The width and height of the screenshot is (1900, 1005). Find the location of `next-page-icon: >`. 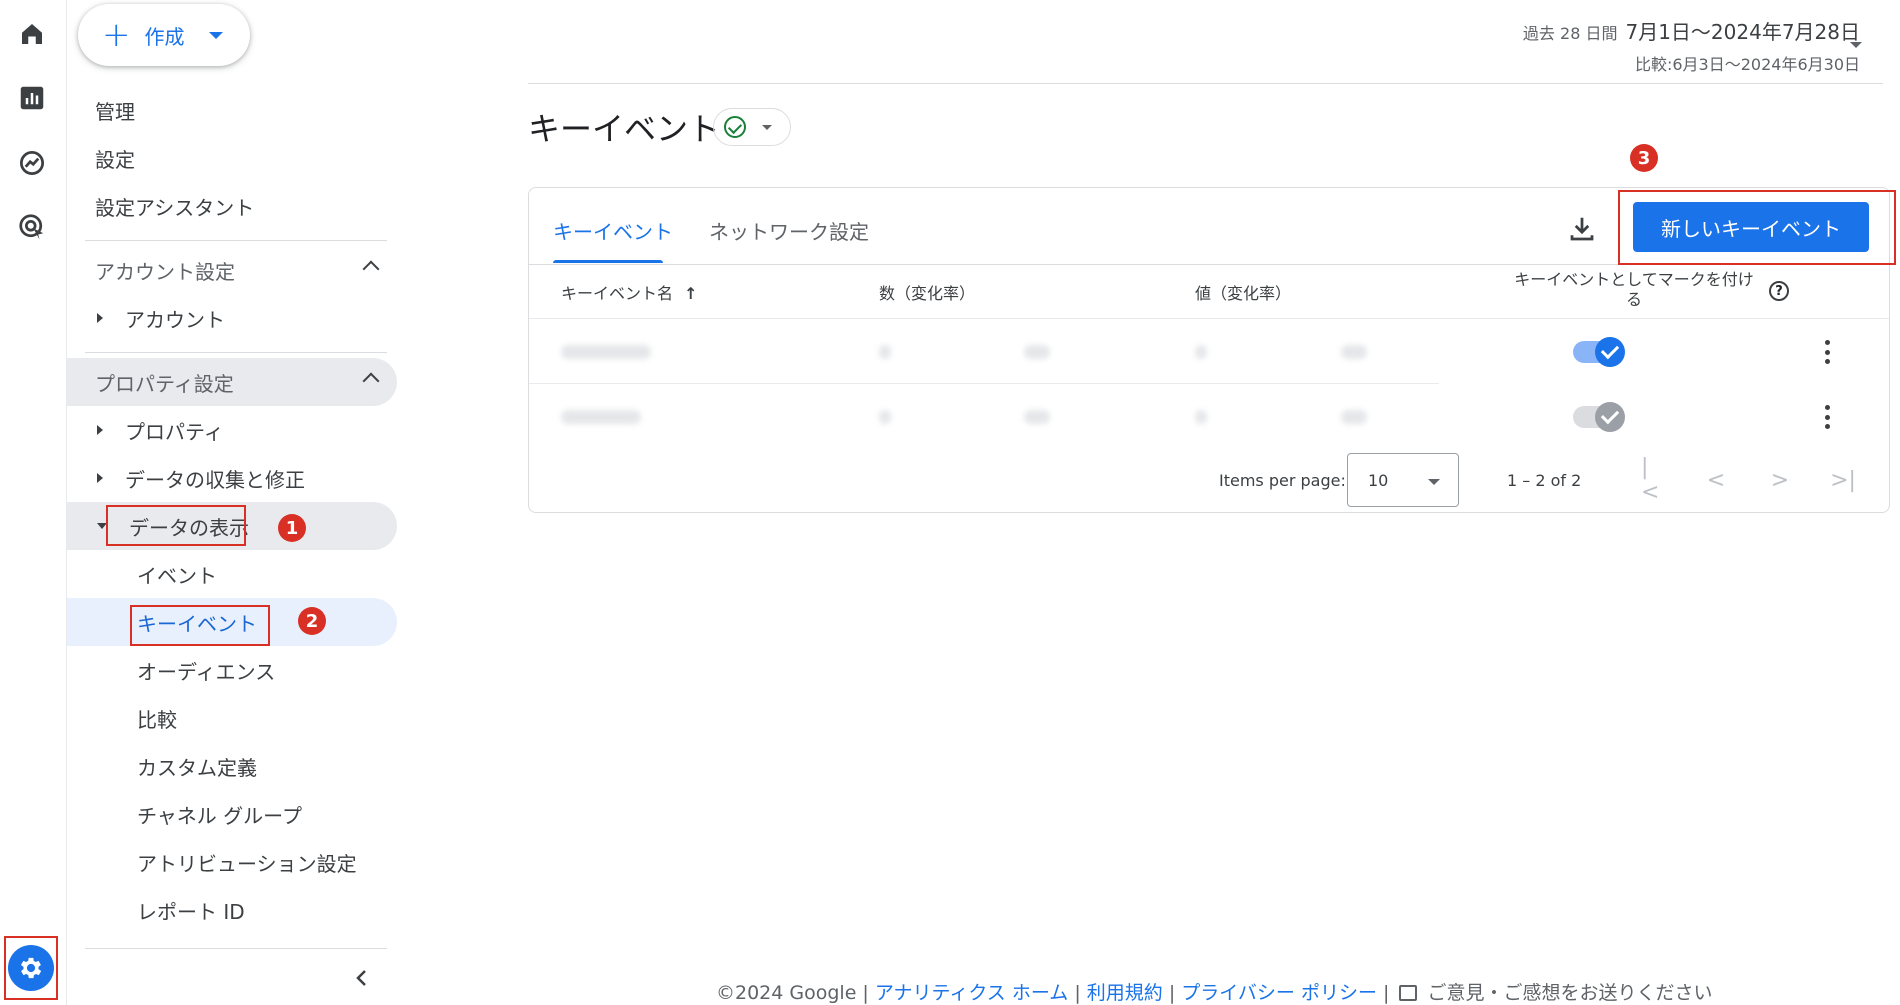

next-page-icon: > is located at coordinates (1780, 480).